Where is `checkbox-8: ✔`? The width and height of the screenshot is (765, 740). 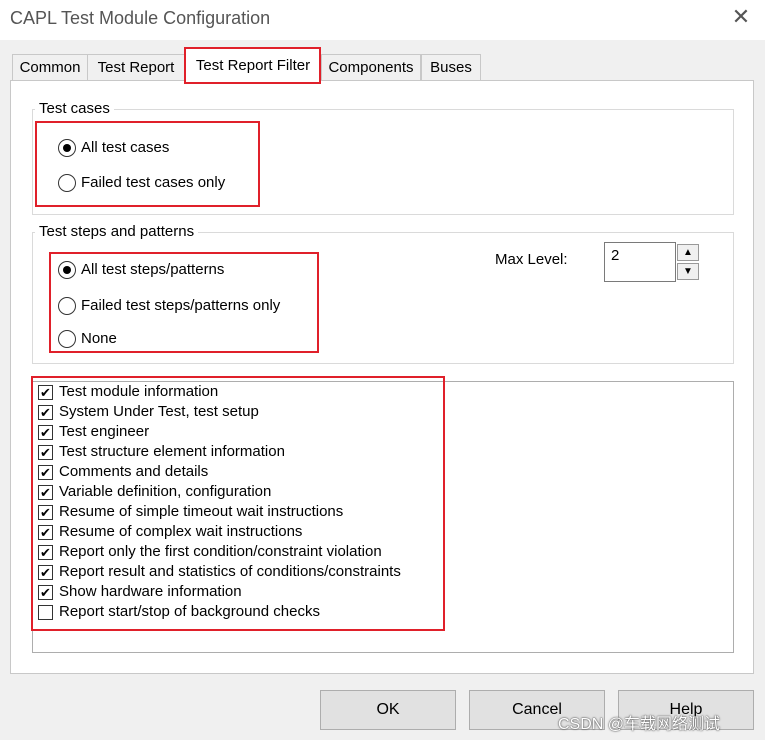
checkbox-8: ✔ is located at coordinates (45, 552).